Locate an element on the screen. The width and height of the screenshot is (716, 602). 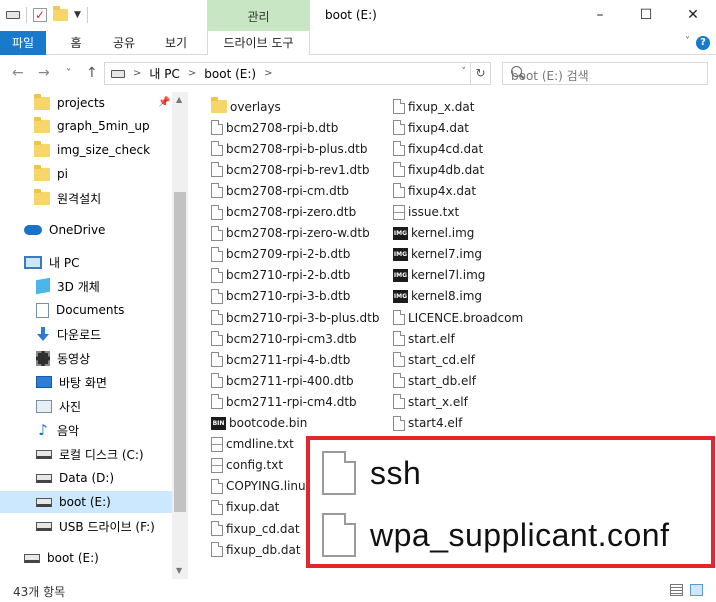
file-item: start4.elf is located at coordinates (427, 423).